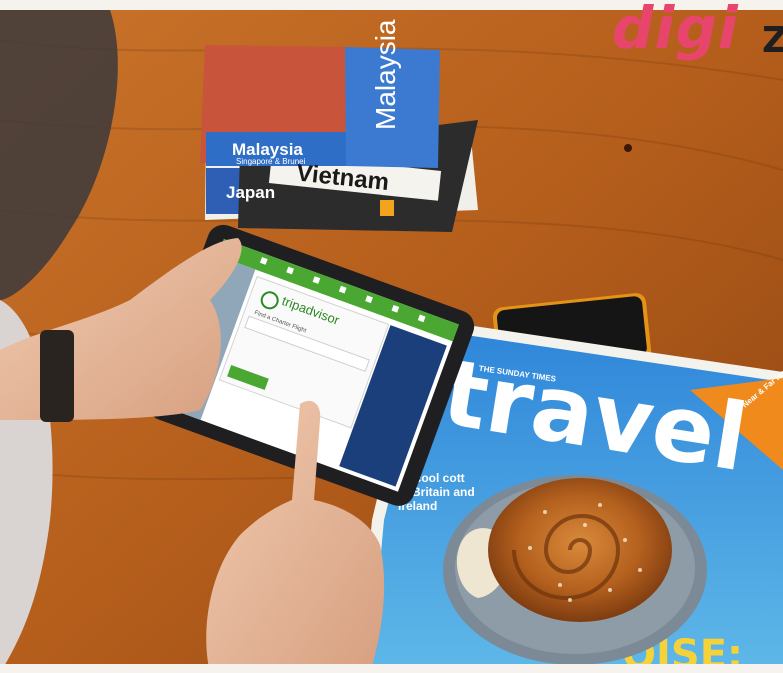  I want to click on book-malaysia-subtitle: Singapore & Brunei, so click(271, 161).